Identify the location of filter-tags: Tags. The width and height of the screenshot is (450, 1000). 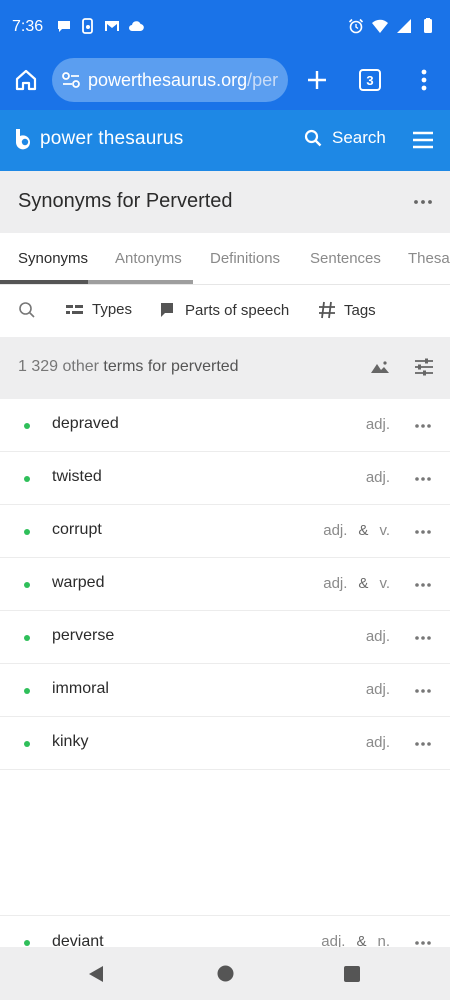
(347, 310).